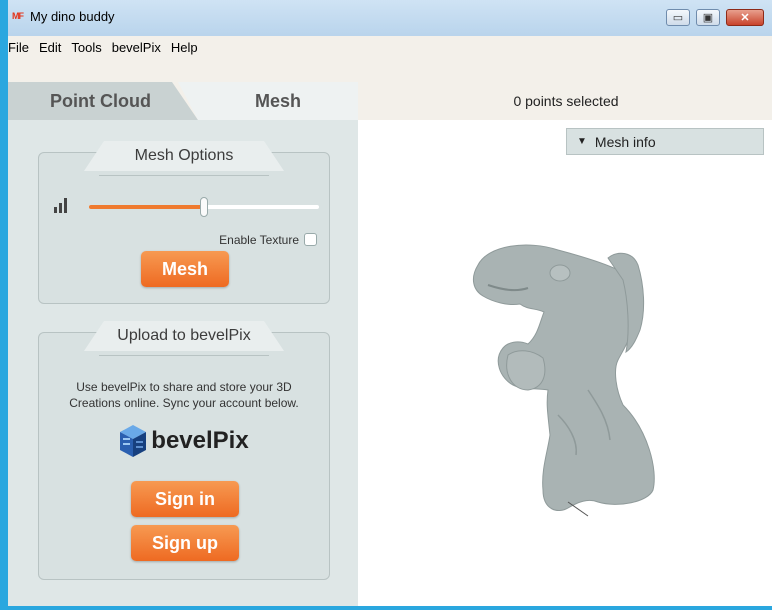 This screenshot has height=610, width=772. Describe the element at coordinates (103, 101) in the screenshot. I see `tab-point-cloud: Point Cloud` at that location.